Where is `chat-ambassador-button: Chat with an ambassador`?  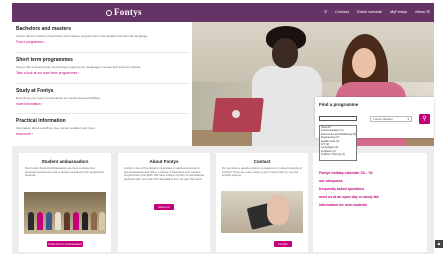
chat-ambassador-button: Chat with an ambassador is located at coordinates (65, 244).